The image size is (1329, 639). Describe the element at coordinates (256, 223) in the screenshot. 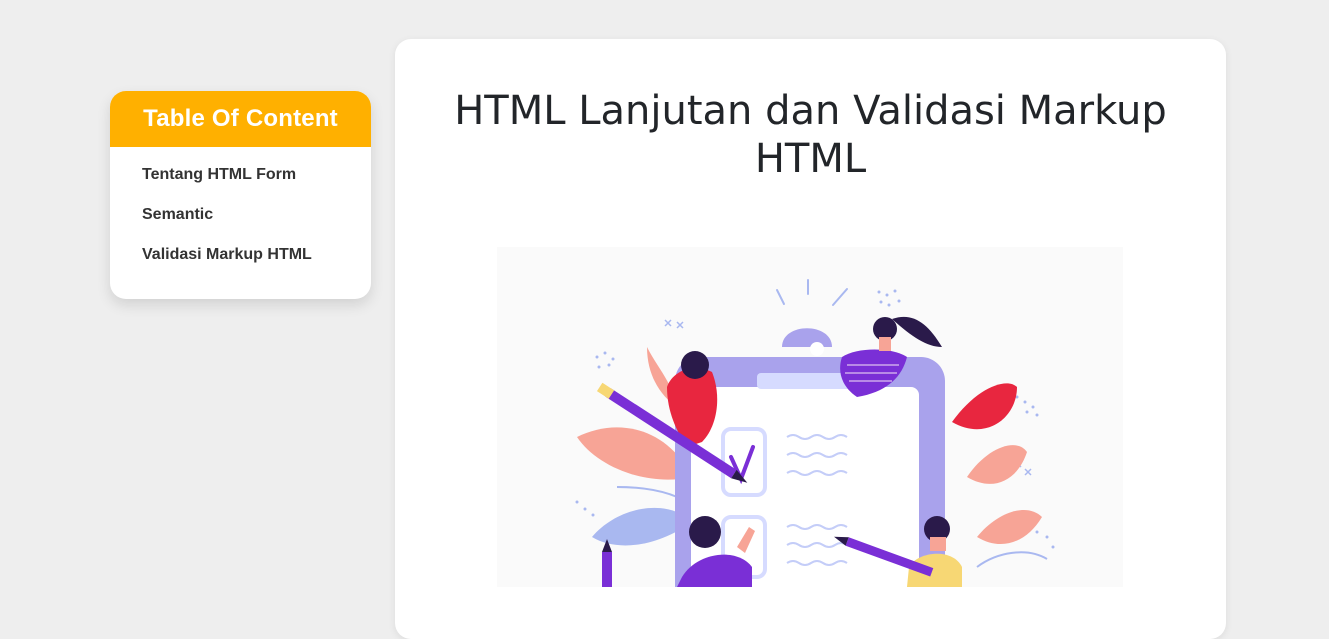

I see `toc-item-semantic: Semantic` at that location.